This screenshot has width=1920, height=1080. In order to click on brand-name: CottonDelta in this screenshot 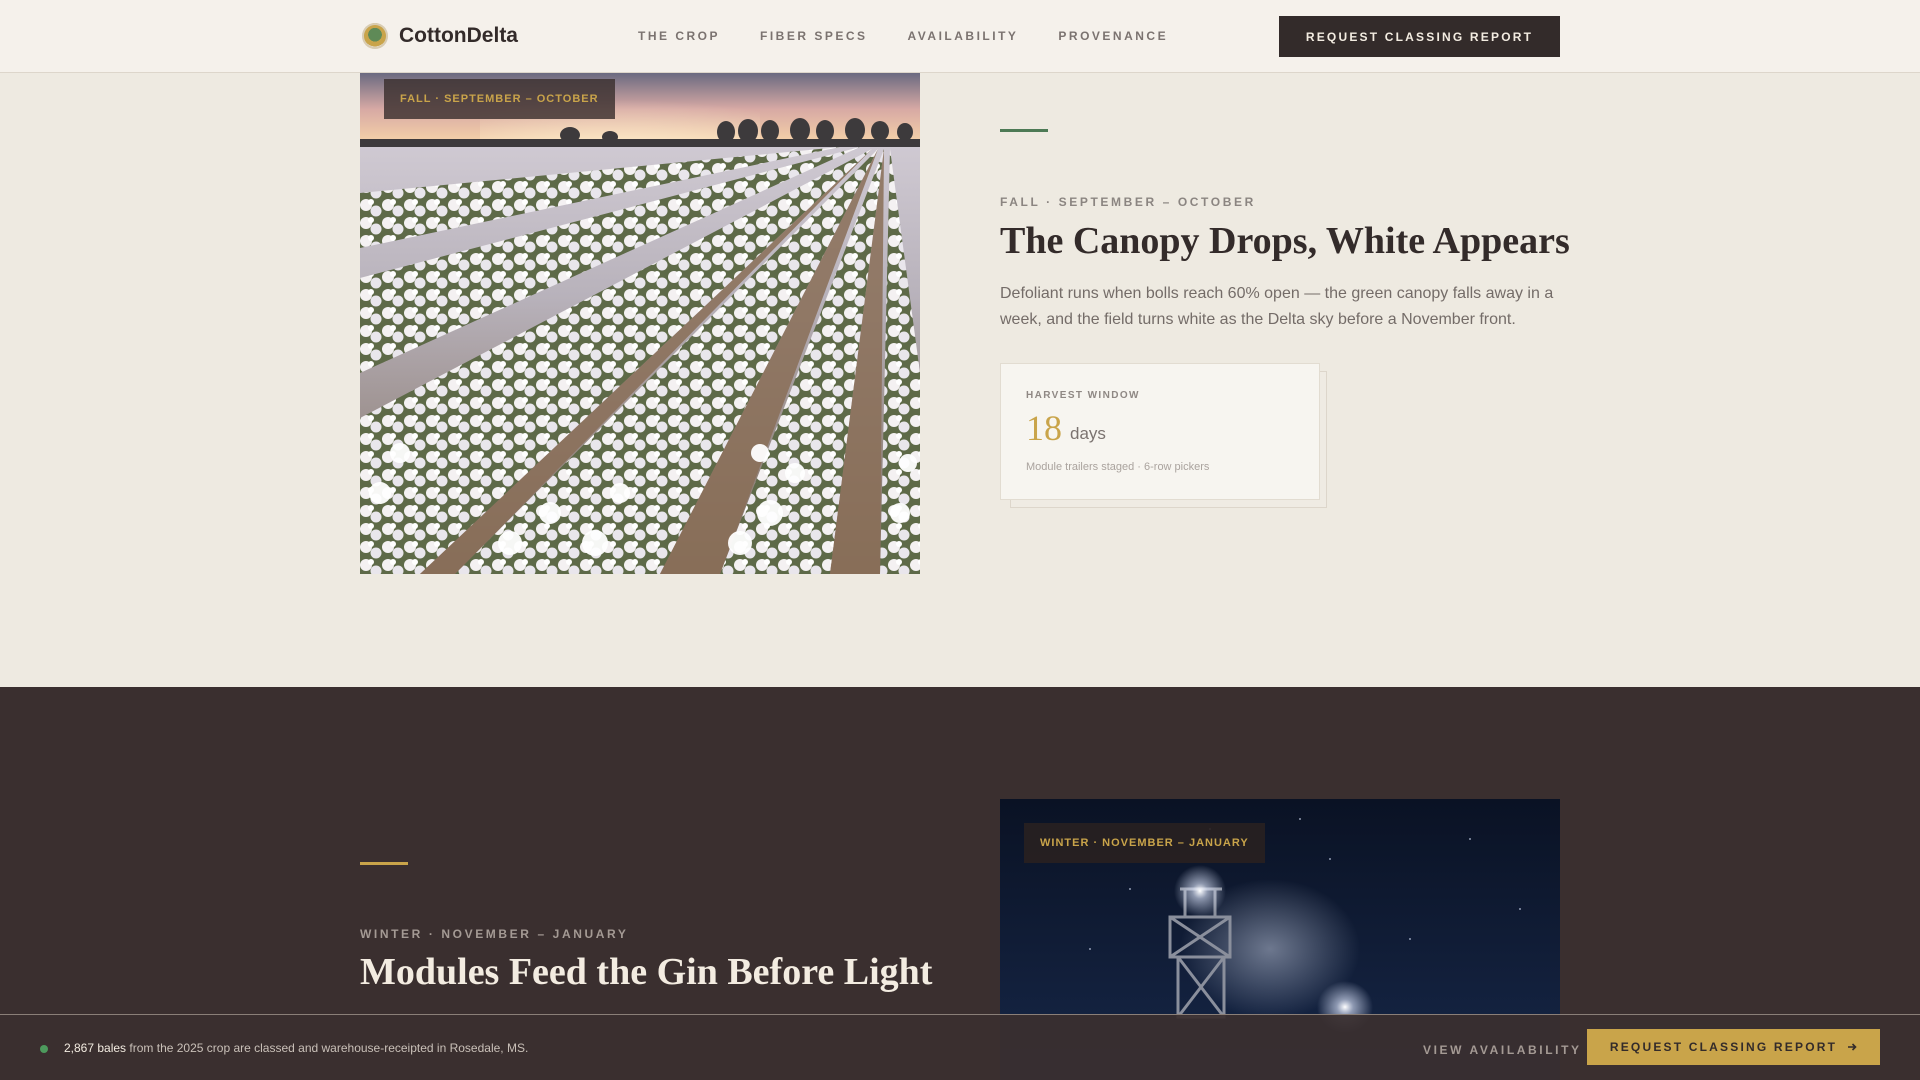, I will do `click(458, 35)`.